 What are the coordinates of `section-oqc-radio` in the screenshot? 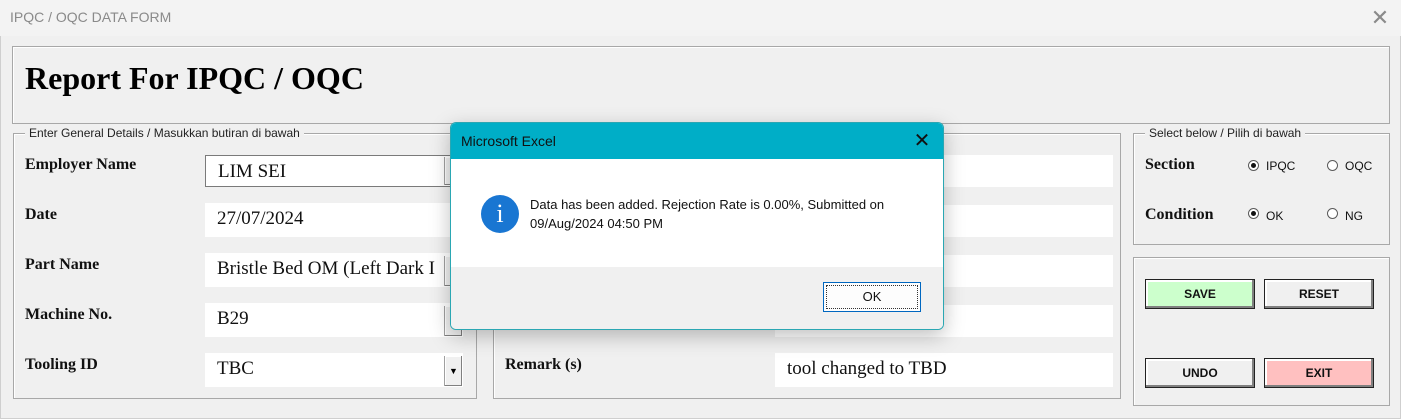 It's located at (1332, 165).